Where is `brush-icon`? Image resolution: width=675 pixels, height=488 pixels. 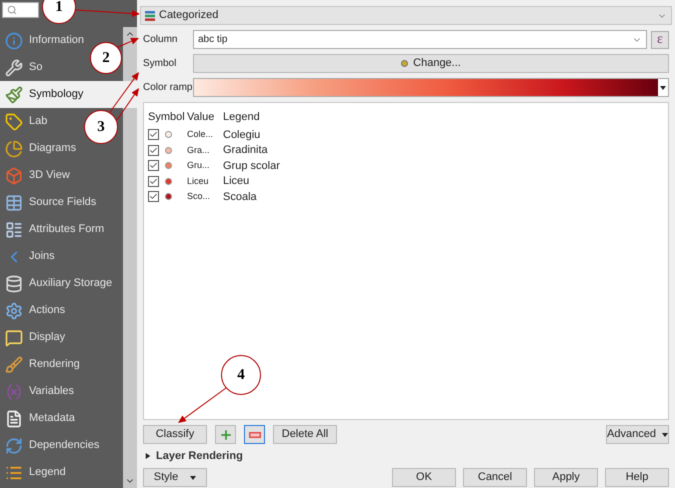
brush-icon is located at coordinates (14, 365).